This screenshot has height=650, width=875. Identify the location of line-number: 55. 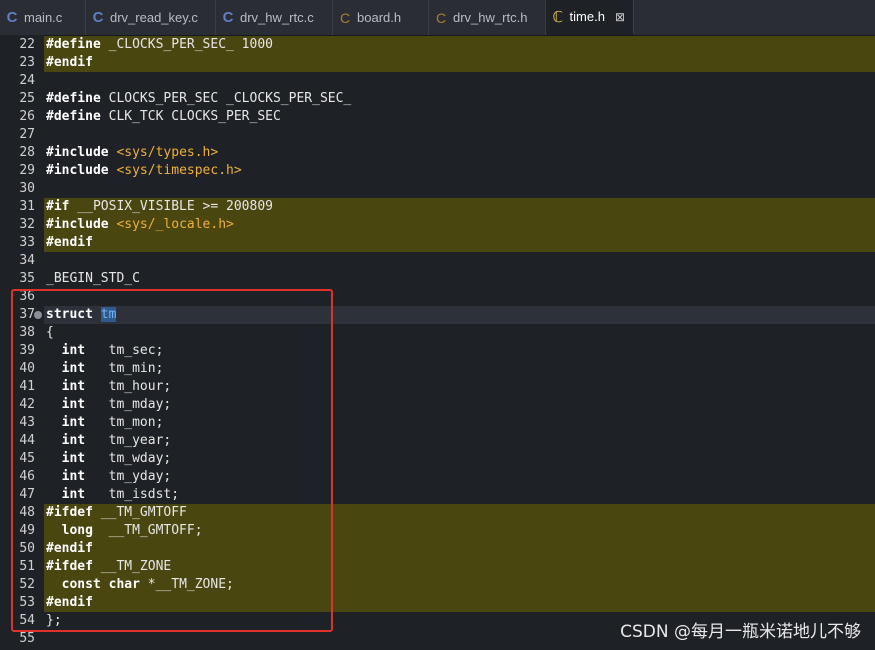
(27, 638).